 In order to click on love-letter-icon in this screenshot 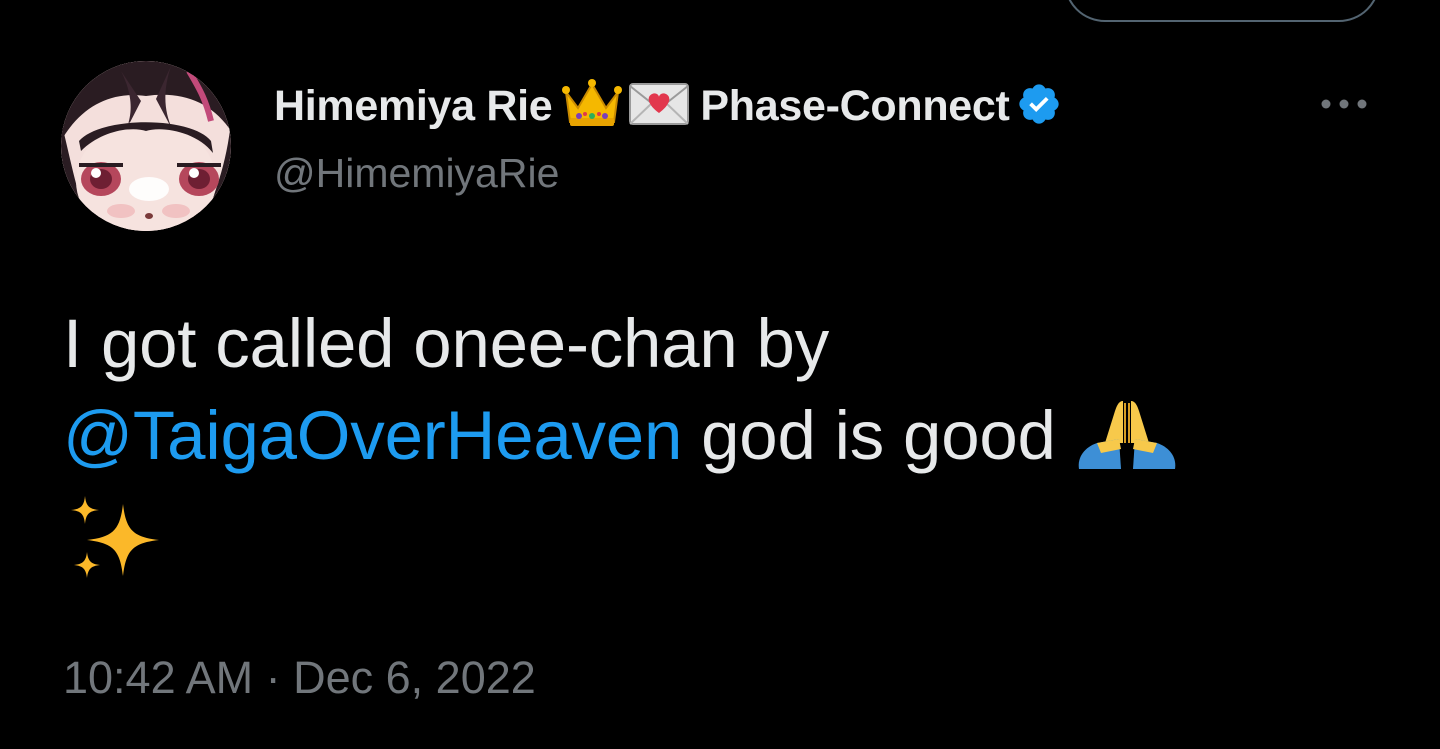, I will do `click(659, 106)`.